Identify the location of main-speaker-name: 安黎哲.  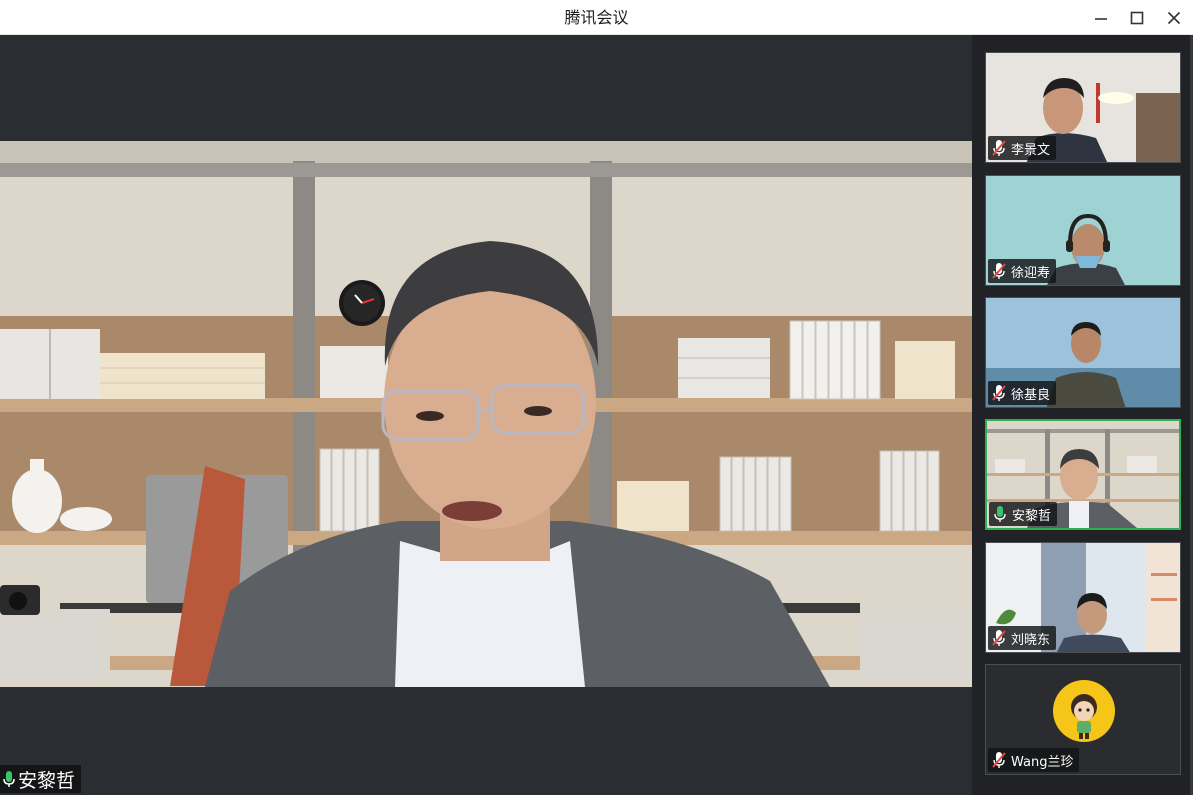
(47, 780).